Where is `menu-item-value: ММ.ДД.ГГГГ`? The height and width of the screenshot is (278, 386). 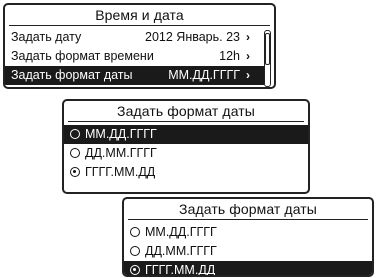
menu-item-value: ММ.ДД.ГГГГ is located at coordinates (204, 75).